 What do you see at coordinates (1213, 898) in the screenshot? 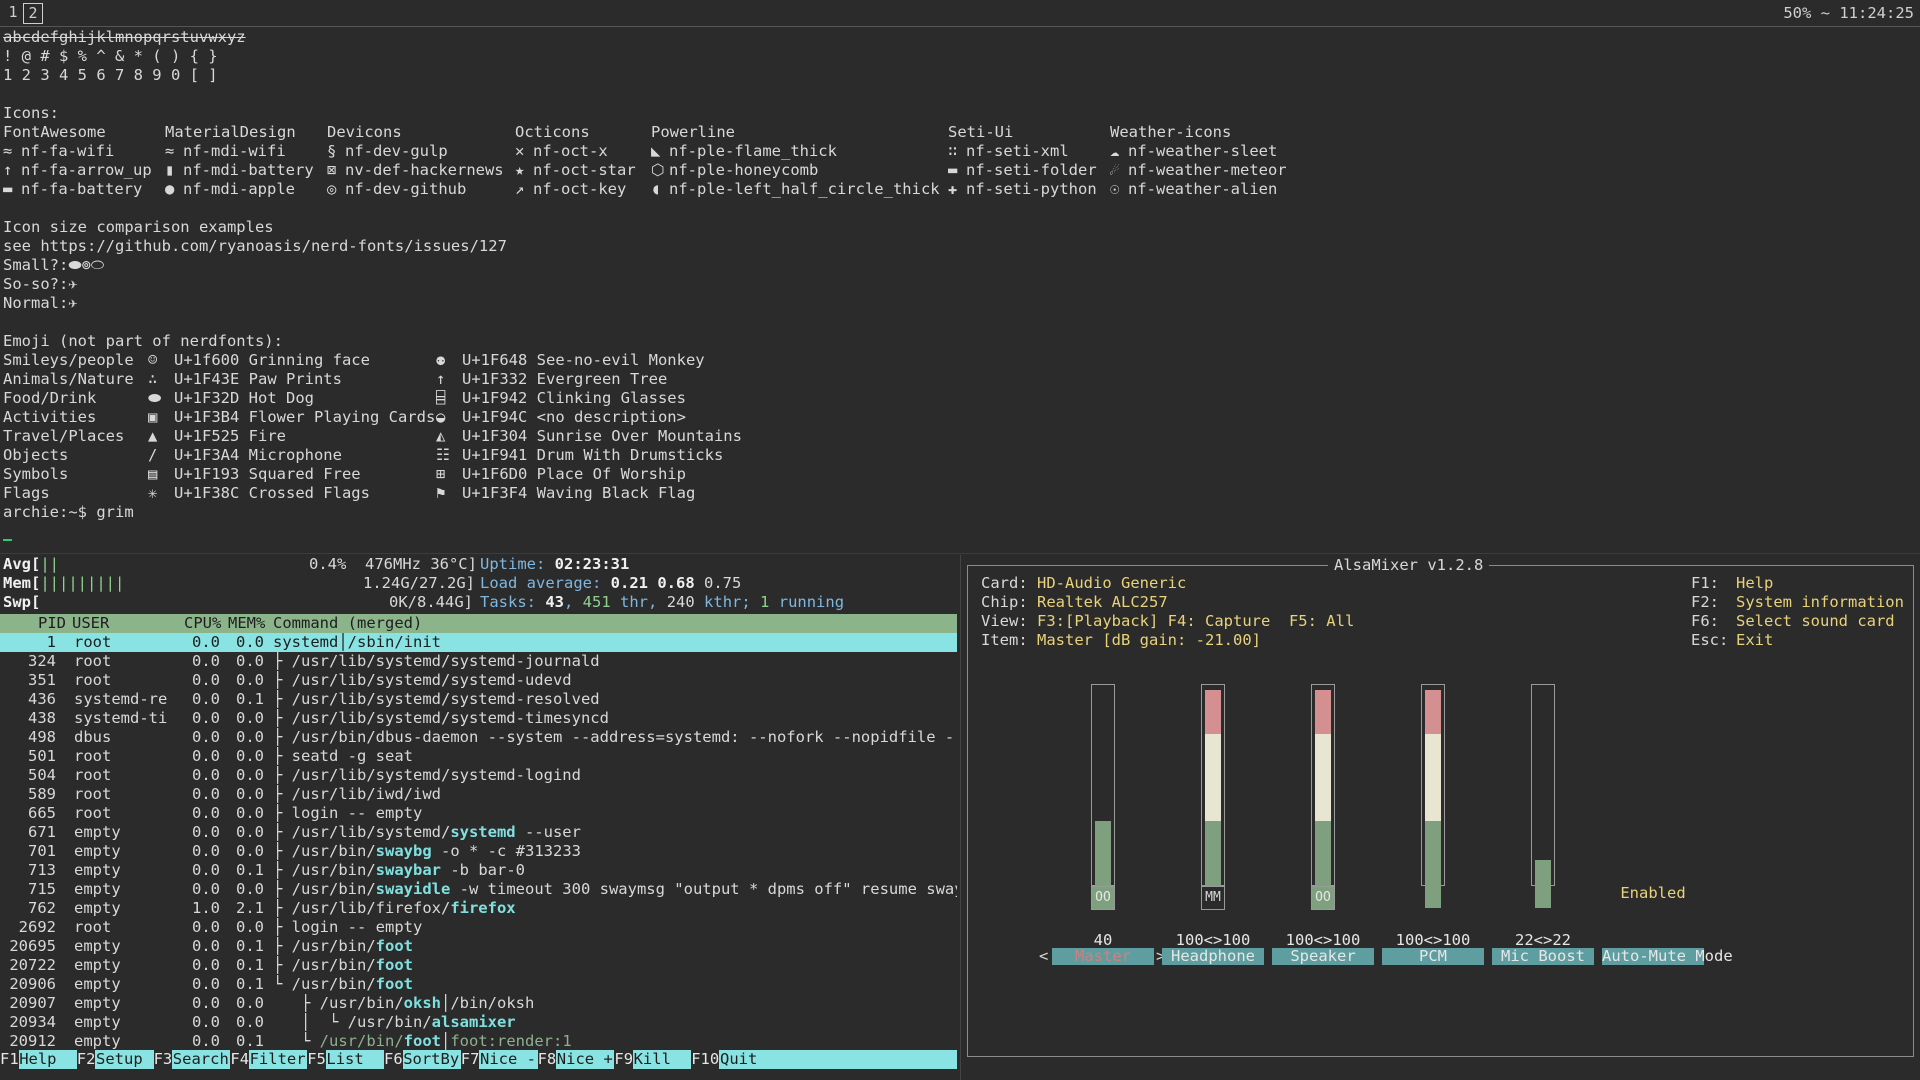
I see `mute-toggle: MM` at bounding box center [1213, 898].